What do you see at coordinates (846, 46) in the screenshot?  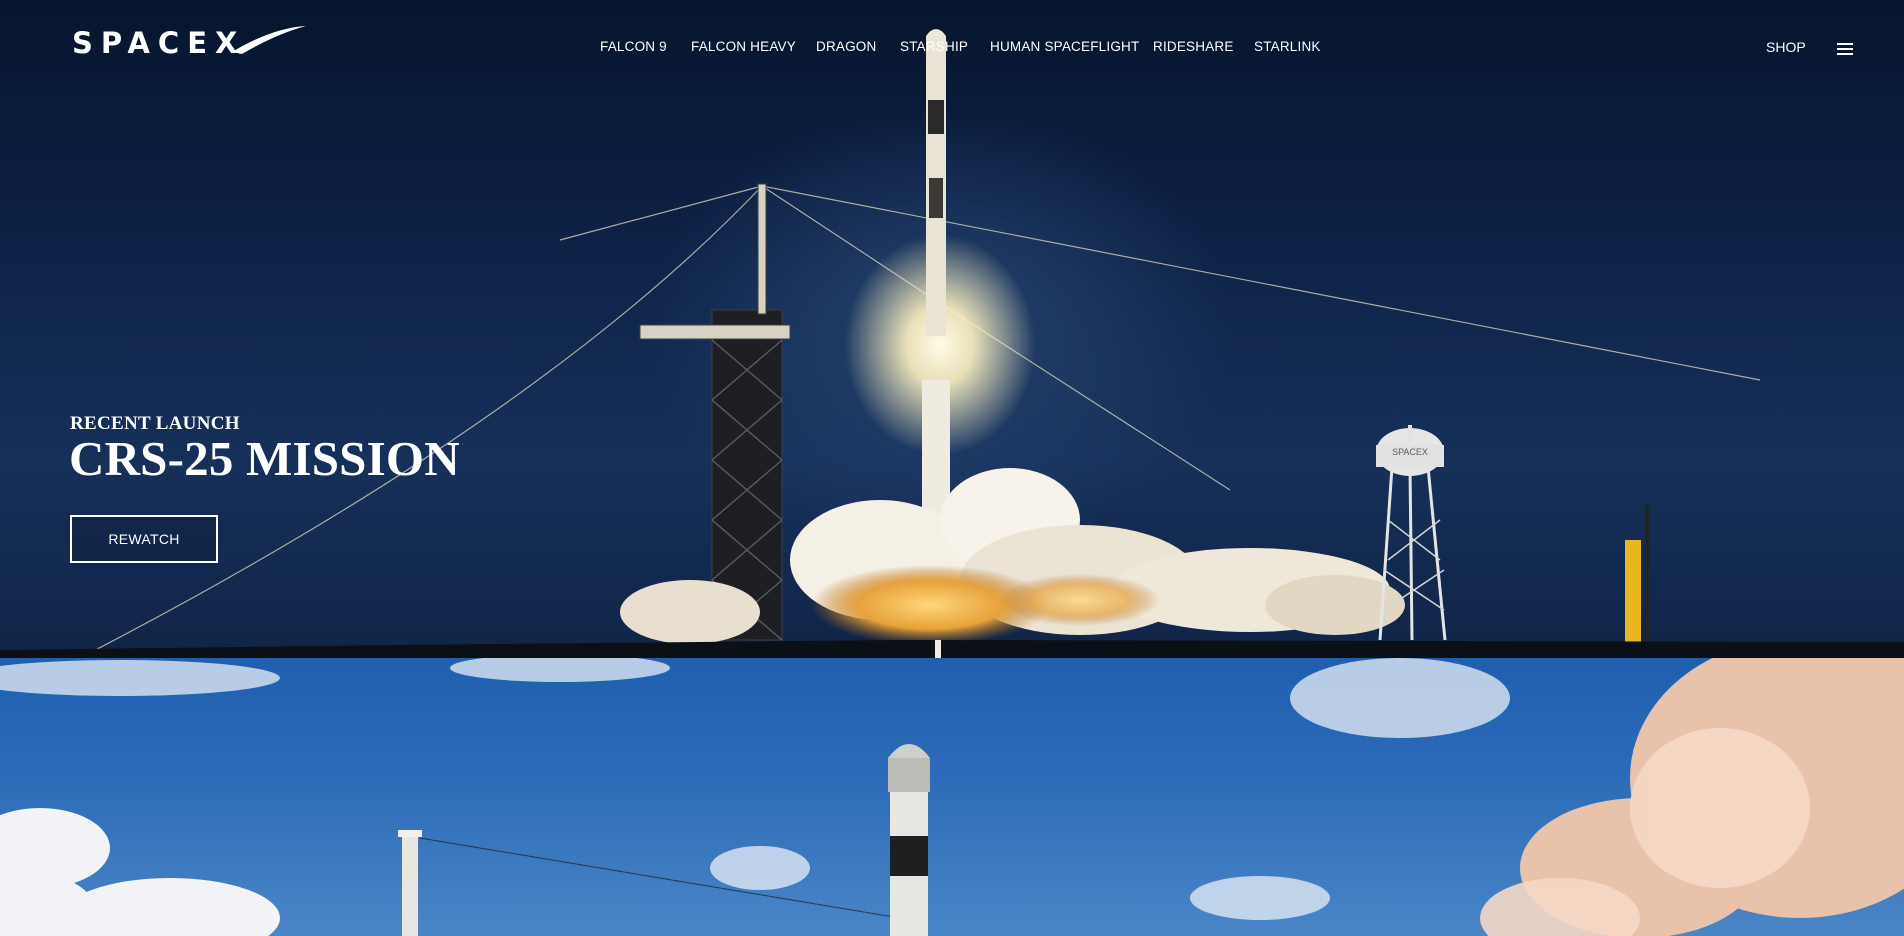 I see `nav-item-dragon: DRAGON` at bounding box center [846, 46].